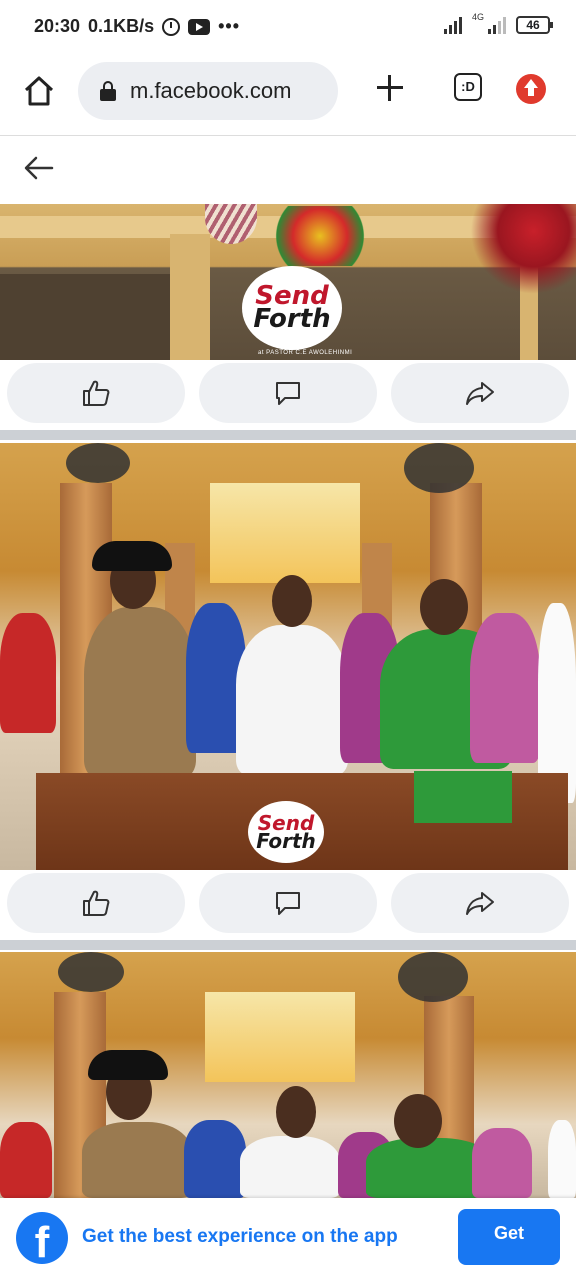 The image size is (576, 1280). What do you see at coordinates (452, 25) in the screenshot?
I see `signal-icon` at bounding box center [452, 25].